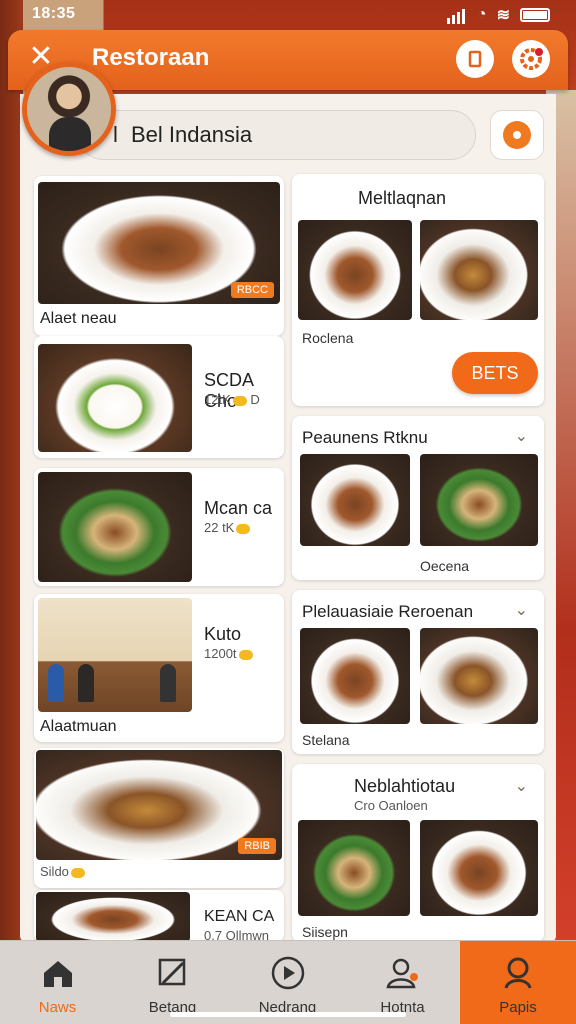 The width and height of the screenshot is (576, 1024). I want to click on price-text: 22 tK, so click(219, 527).